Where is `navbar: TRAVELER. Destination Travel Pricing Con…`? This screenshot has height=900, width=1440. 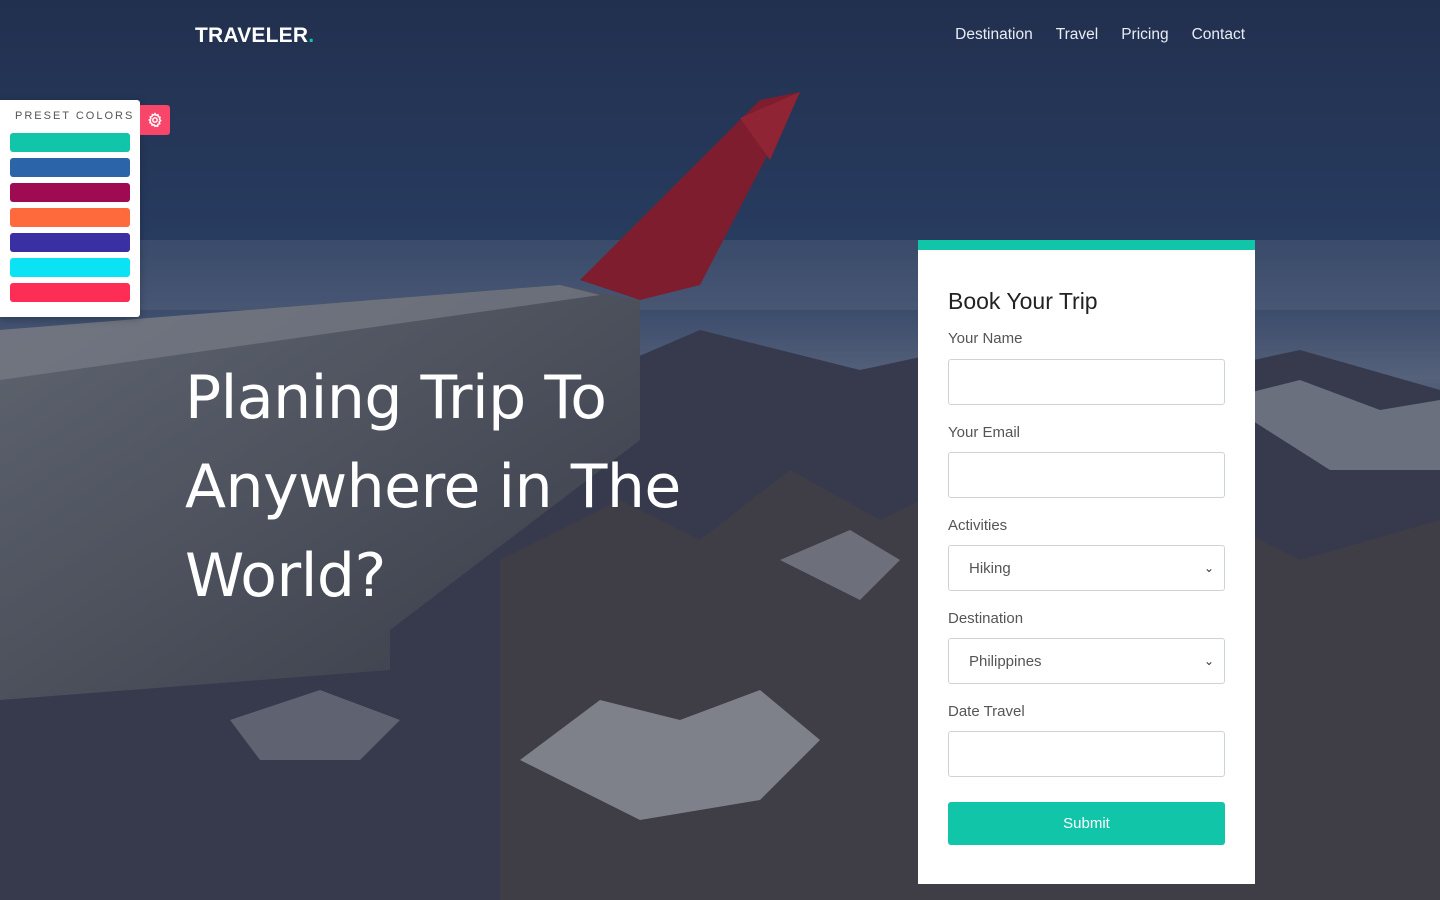 navbar: TRAVELER. Destination Travel Pricing Con… is located at coordinates (720, 37).